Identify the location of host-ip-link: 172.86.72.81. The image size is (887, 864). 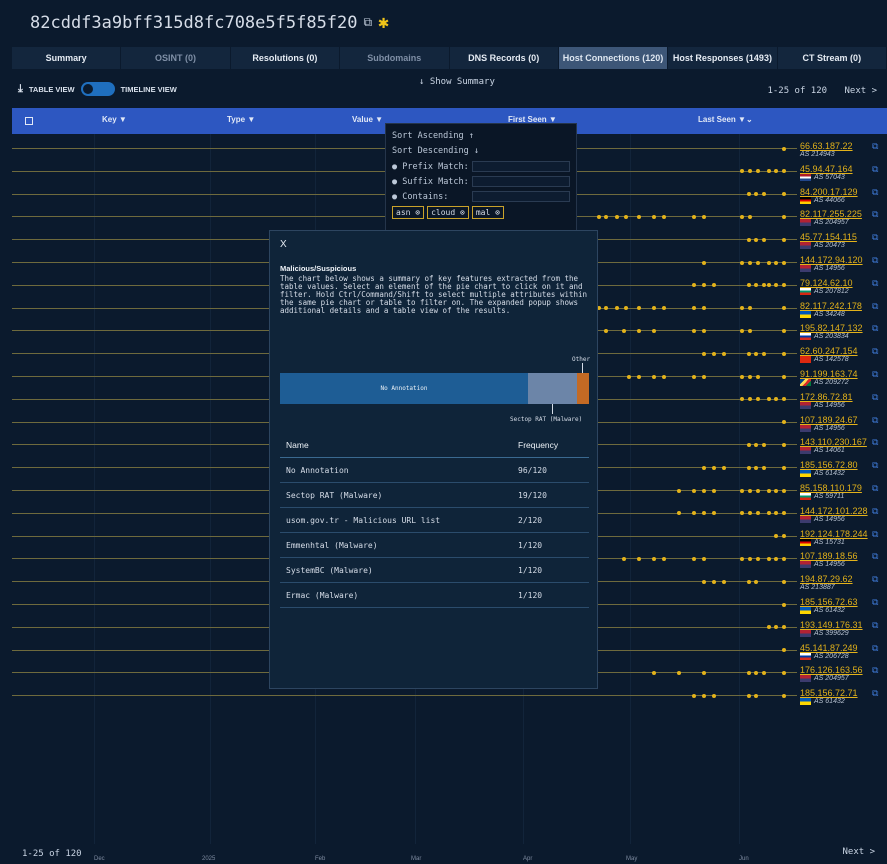
(826, 397).